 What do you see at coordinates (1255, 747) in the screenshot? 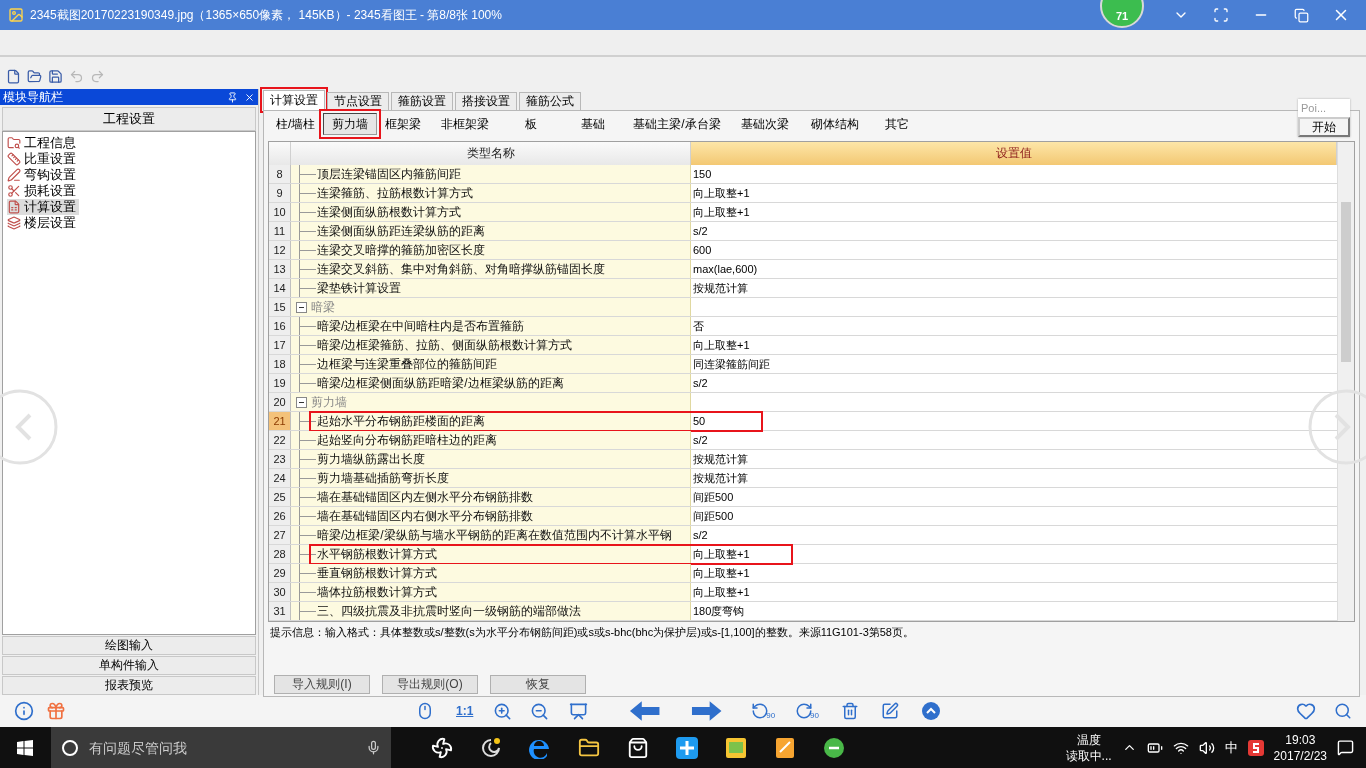
I see `sogou-icon` at bounding box center [1255, 747].